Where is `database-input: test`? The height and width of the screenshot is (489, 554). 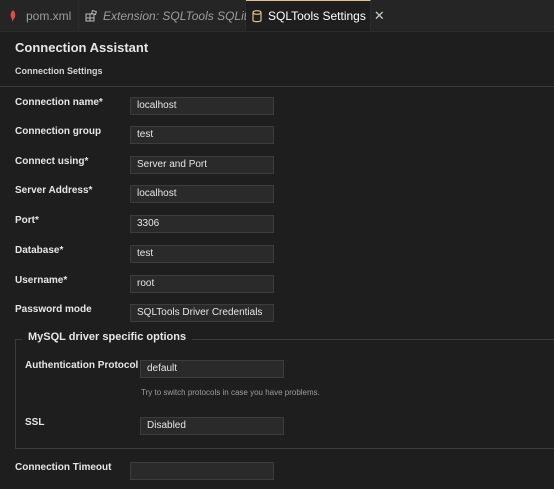
database-input: test is located at coordinates (202, 254).